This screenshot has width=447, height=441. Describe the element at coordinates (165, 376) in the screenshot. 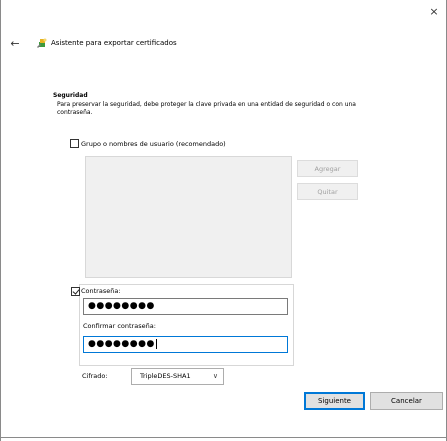

I see `encryption-selected-value: TripleDES-SHA1` at that location.